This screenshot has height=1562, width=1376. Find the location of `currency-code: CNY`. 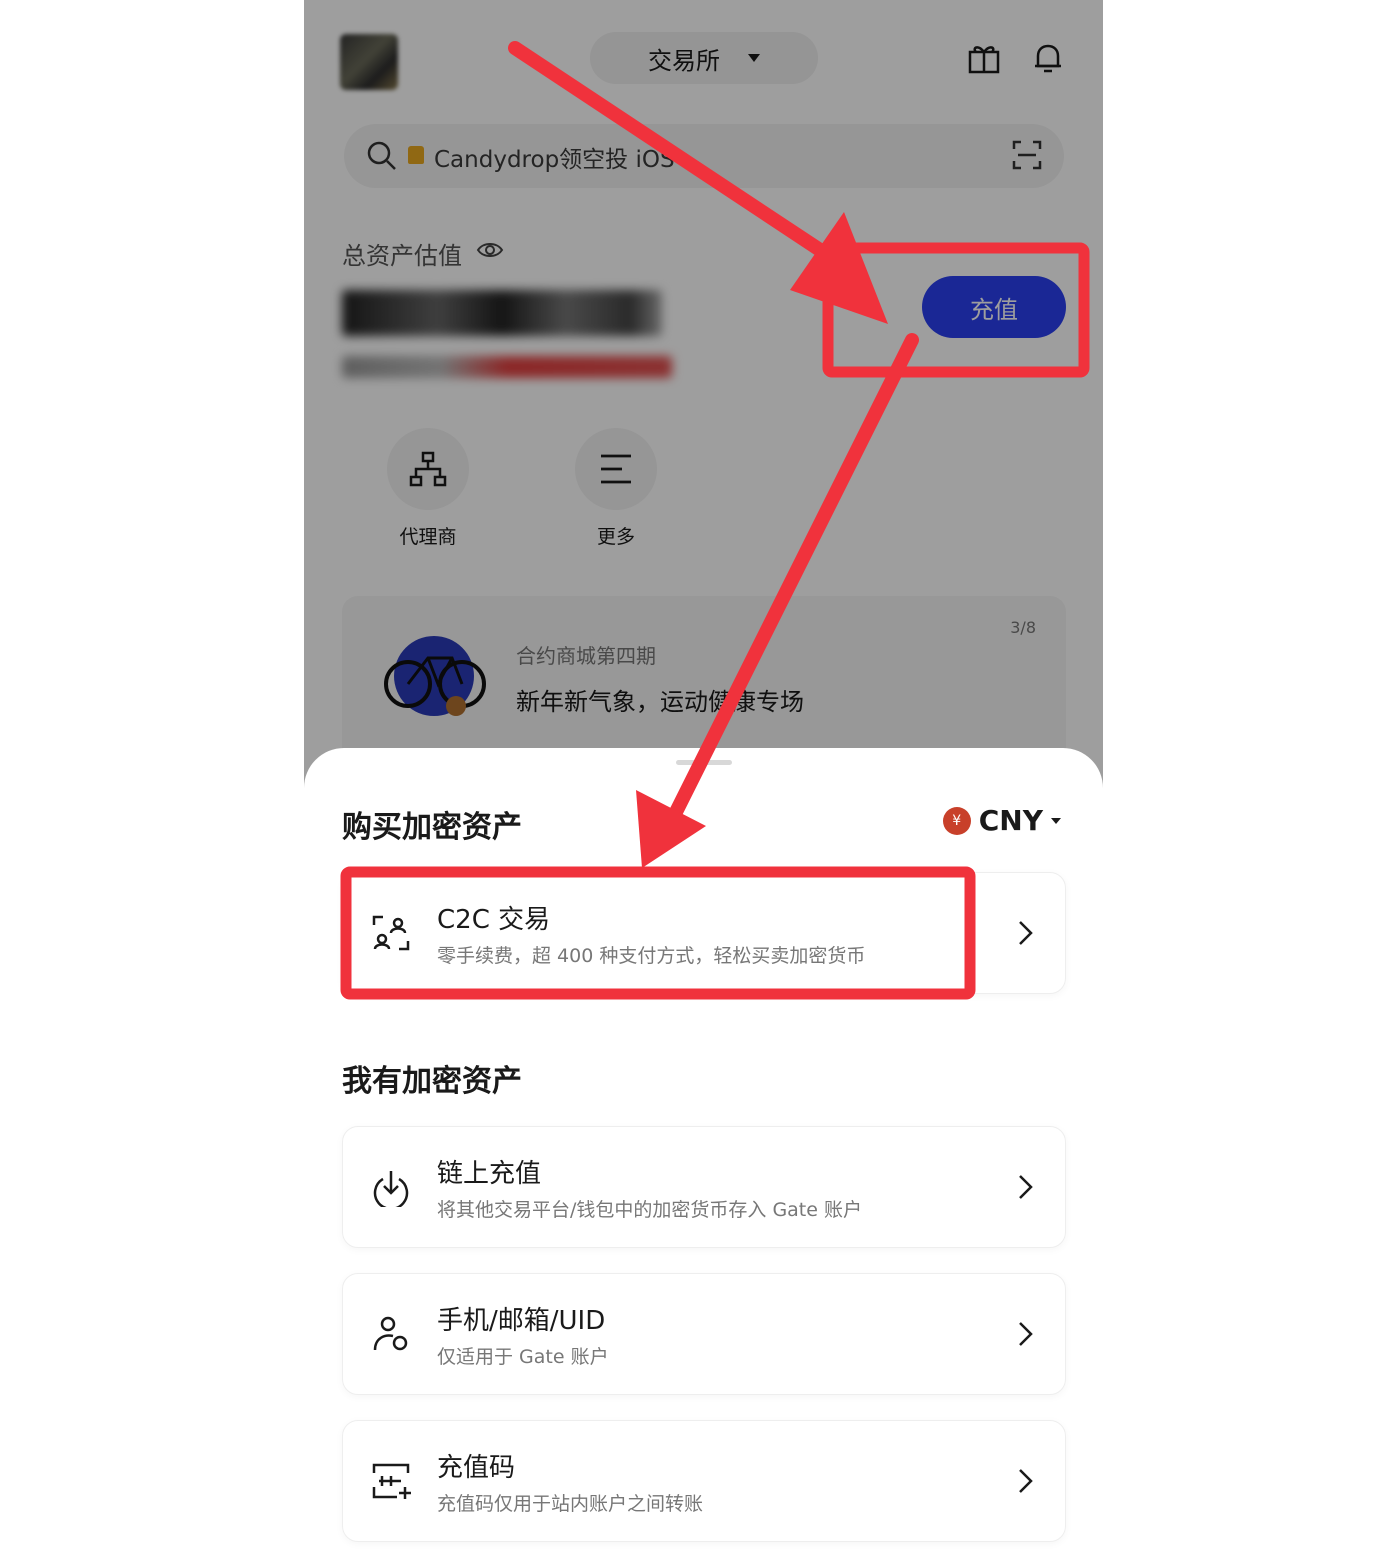

currency-code: CNY is located at coordinates (1010, 820).